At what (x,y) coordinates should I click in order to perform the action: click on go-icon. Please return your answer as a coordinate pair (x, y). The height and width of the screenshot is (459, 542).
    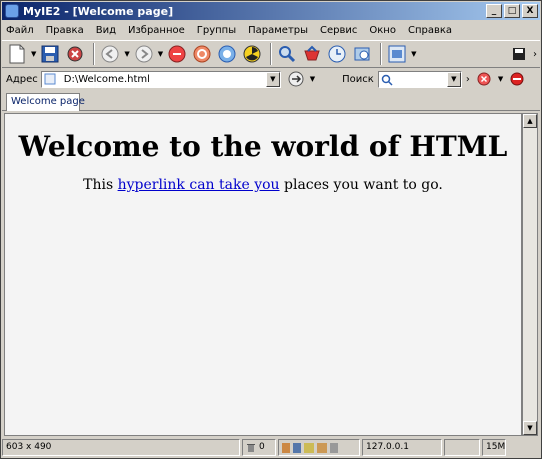
    Looking at the image, I should click on (296, 79).